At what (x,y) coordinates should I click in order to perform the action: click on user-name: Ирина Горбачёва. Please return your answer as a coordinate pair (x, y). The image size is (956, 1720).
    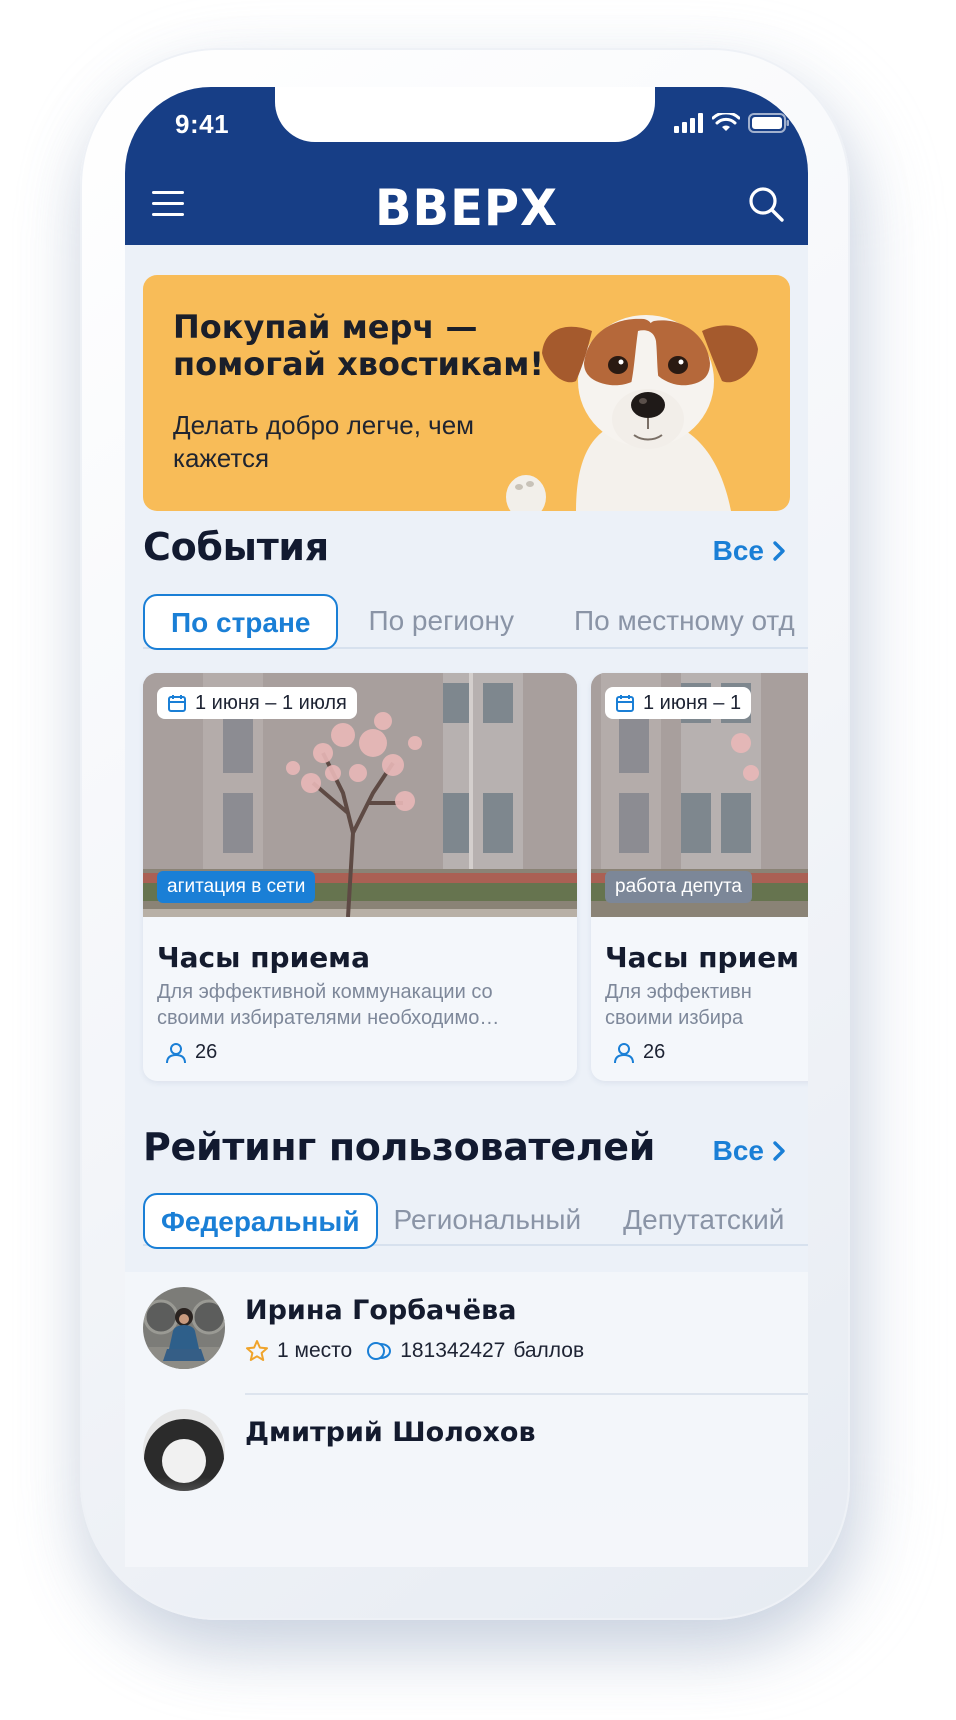
    Looking at the image, I should click on (381, 1310).